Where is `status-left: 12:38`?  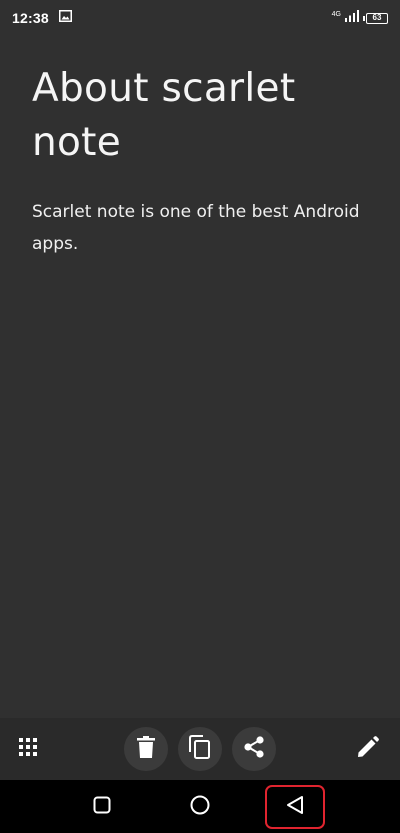
status-left: 12:38 is located at coordinates (42, 18).